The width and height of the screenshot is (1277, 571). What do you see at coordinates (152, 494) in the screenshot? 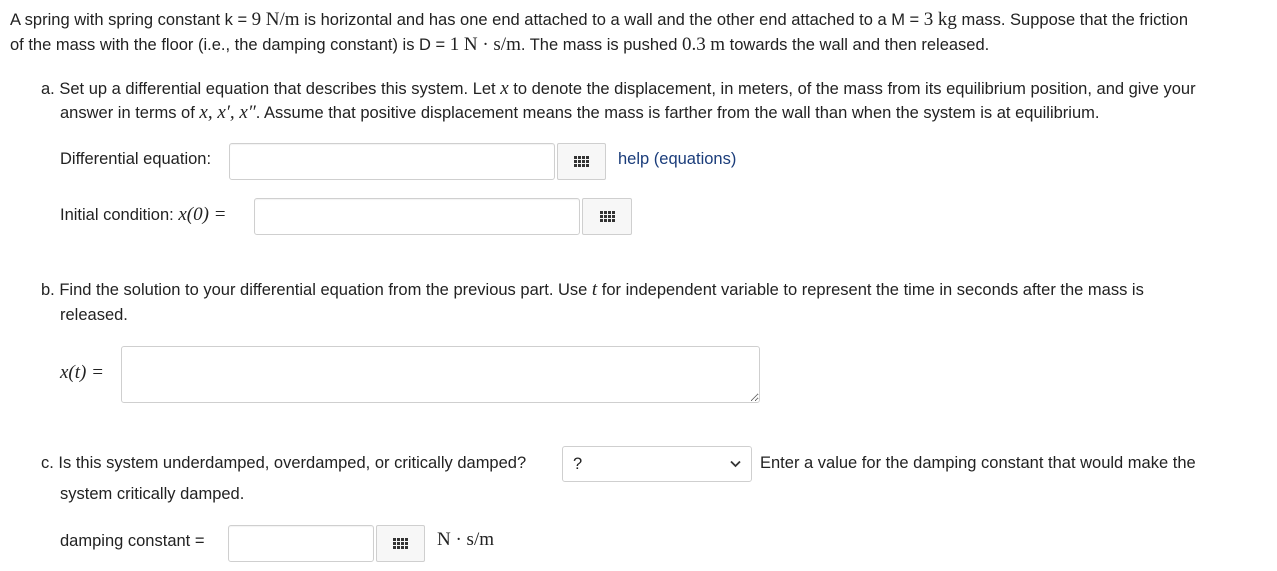
I see `part-c-line-2: system critically damped.` at bounding box center [152, 494].